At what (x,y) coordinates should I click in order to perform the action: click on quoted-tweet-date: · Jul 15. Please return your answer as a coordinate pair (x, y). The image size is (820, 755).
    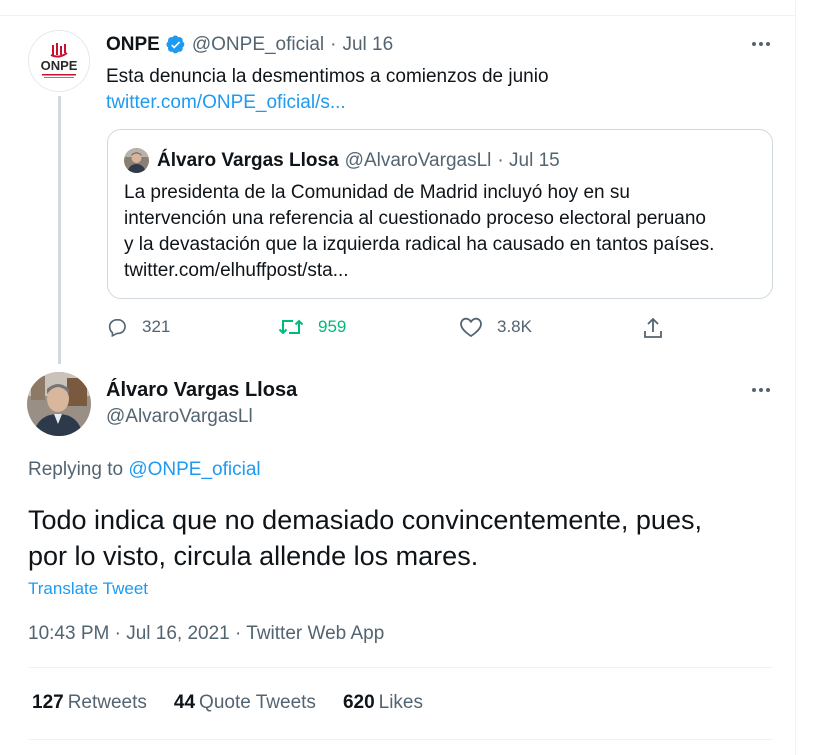
    Looking at the image, I should click on (528, 160).